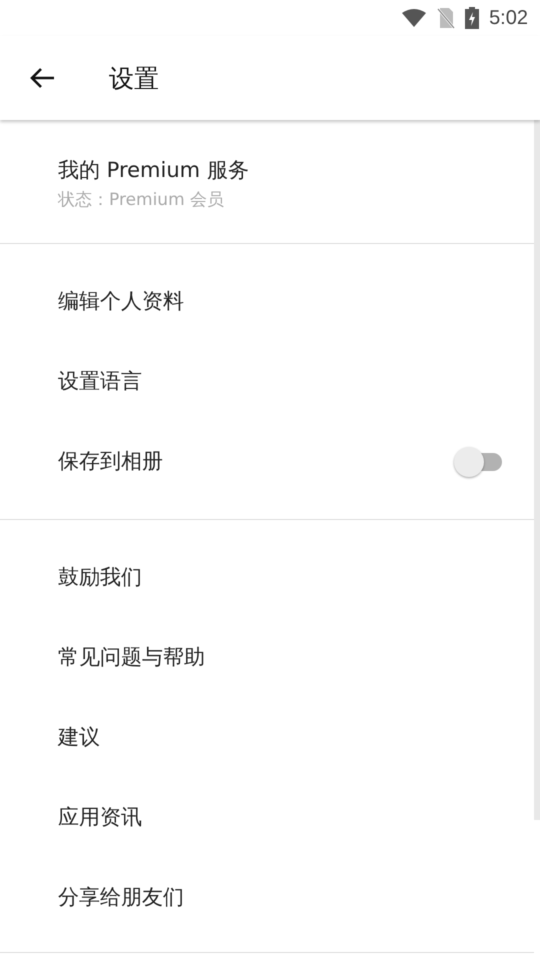 This screenshot has height=960, width=540. I want to click on settings-item: 常见问题与帮助, so click(267, 657).